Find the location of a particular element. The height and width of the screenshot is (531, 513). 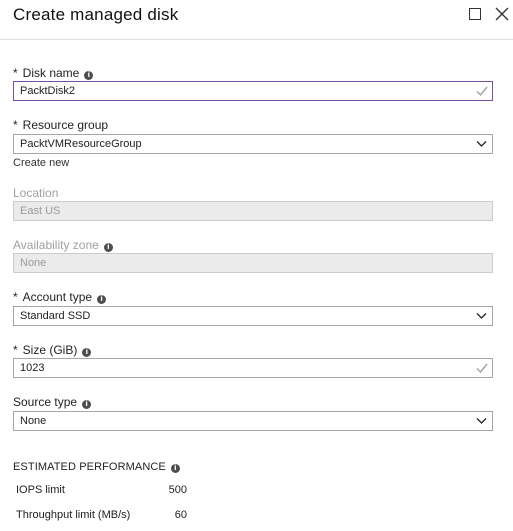

disk-name-label: * Disk name i is located at coordinates (53, 73).